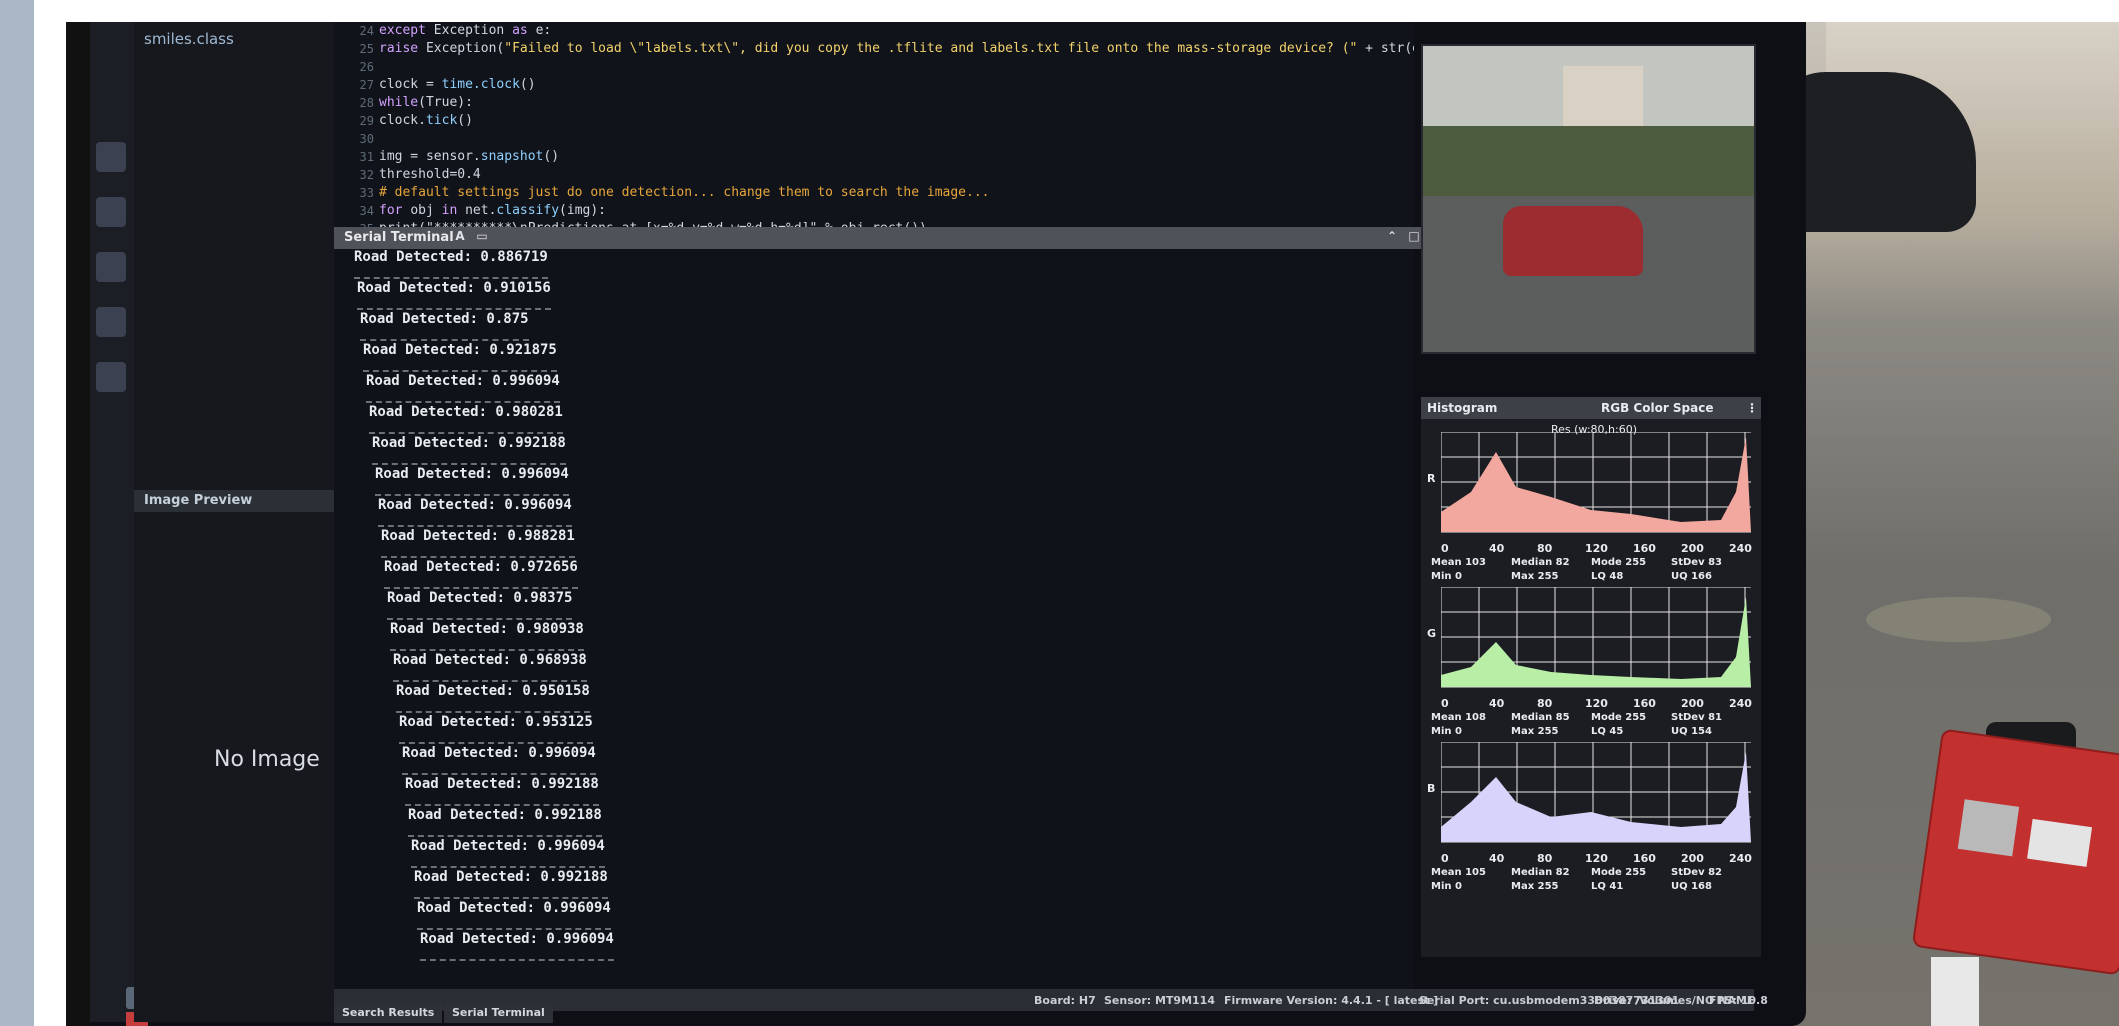 The image size is (2119, 1026). I want to click on line-number: 34, so click(366, 211).